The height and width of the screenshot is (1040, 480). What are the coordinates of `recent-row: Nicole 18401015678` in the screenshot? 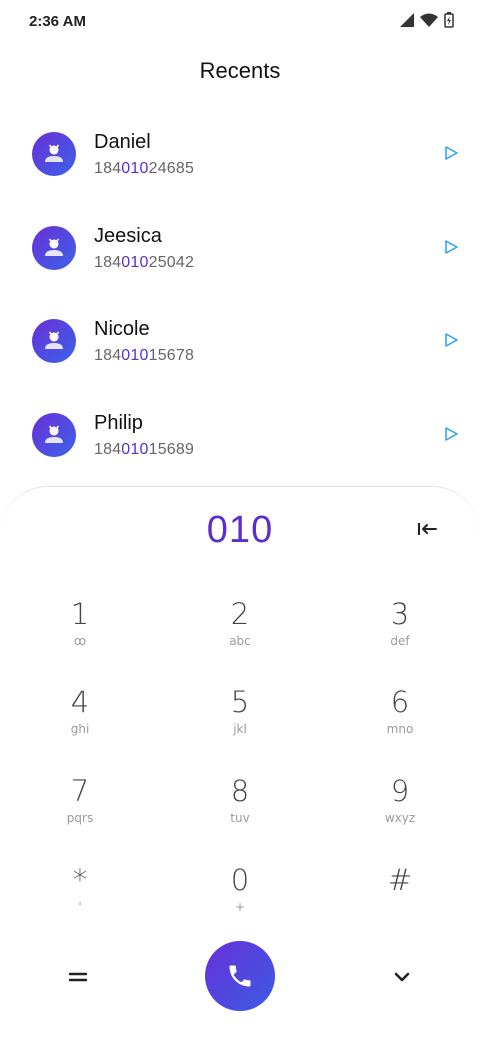 It's located at (240, 340).